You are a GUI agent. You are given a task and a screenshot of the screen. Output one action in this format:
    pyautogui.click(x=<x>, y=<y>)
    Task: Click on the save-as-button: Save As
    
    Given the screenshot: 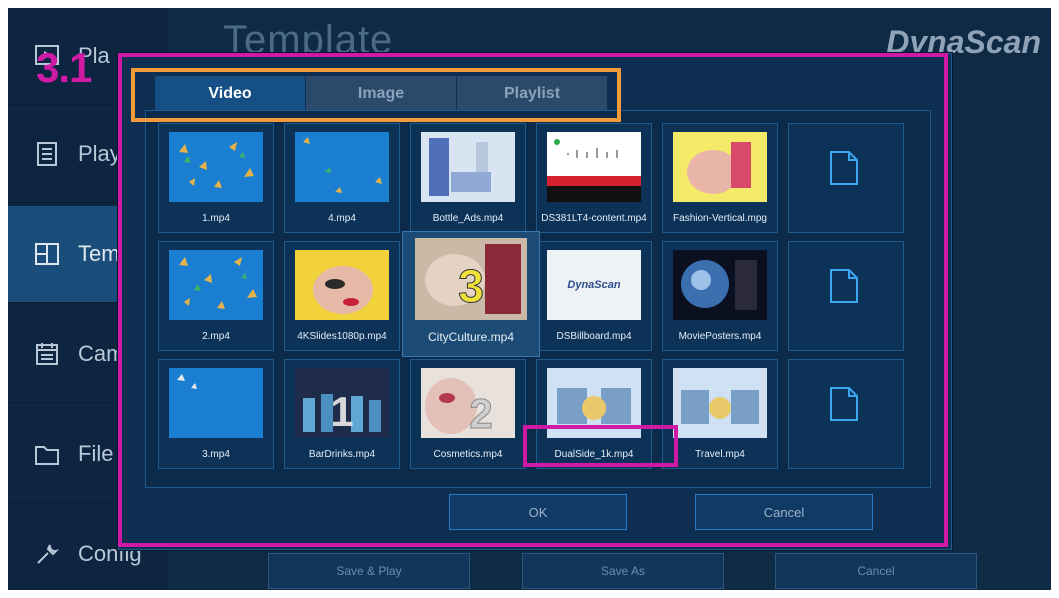 What is the action you would take?
    pyautogui.click(x=623, y=571)
    